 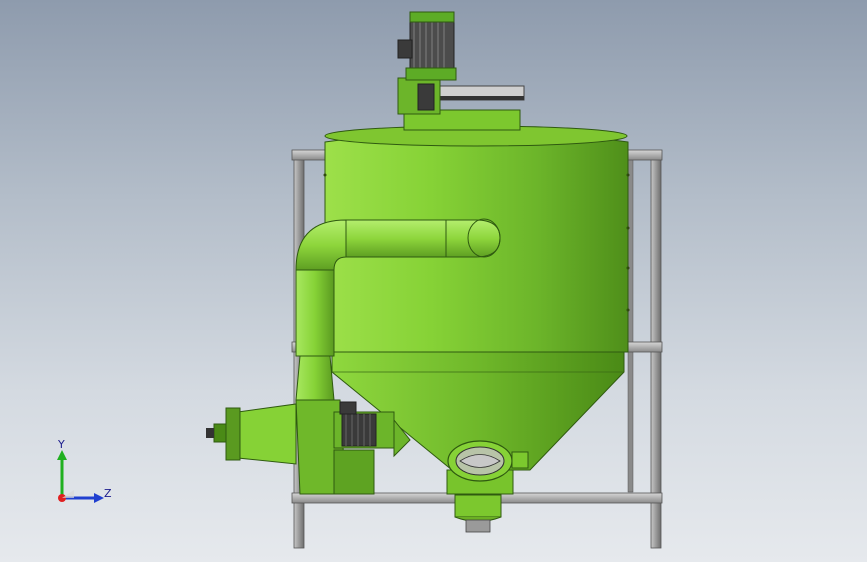 What do you see at coordinates (61, 444) in the screenshot?
I see `y-axis-label: Y` at bounding box center [61, 444].